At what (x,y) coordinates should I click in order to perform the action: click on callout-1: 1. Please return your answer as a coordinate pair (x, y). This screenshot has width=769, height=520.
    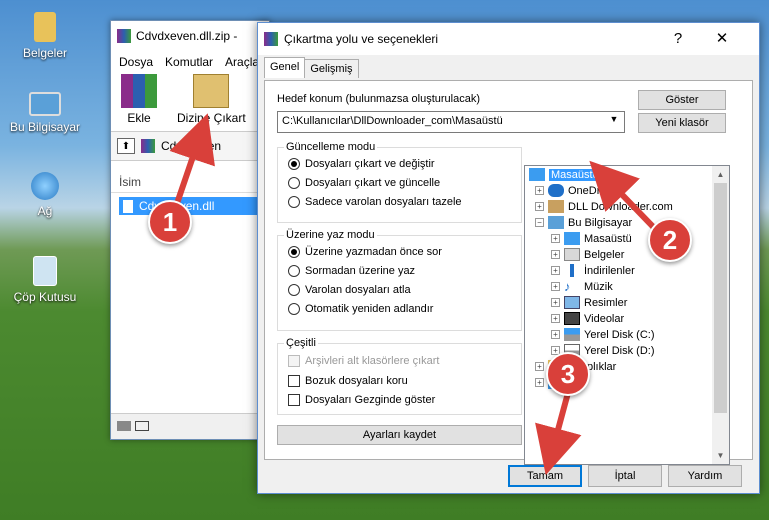
    Looking at the image, I should click on (170, 222).